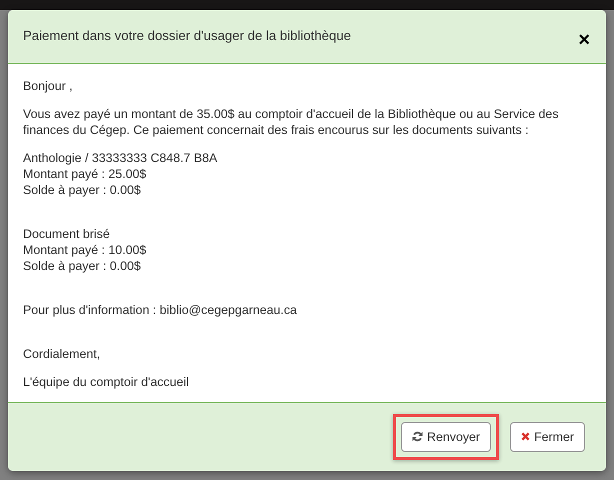 The height and width of the screenshot is (480, 614). What do you see at coordinates (418, 436) in the screenshot?
I see `refresh-icon` at bounding box center [418, 436].